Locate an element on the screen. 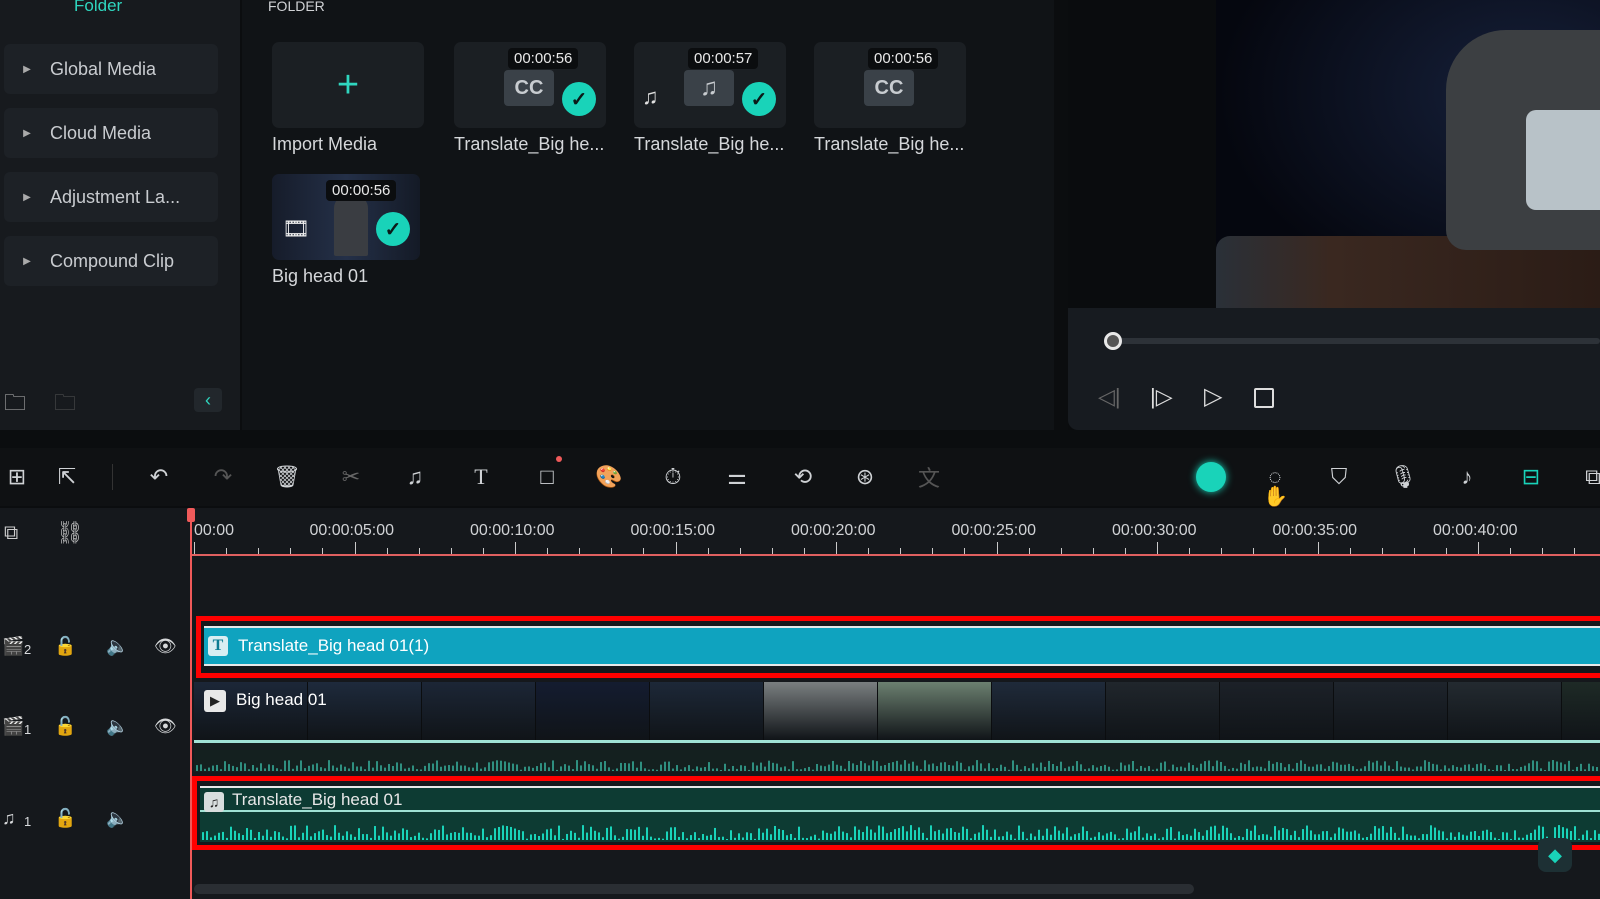  previous-frame-icon: ◁| is located at coordinates (1109, 397).